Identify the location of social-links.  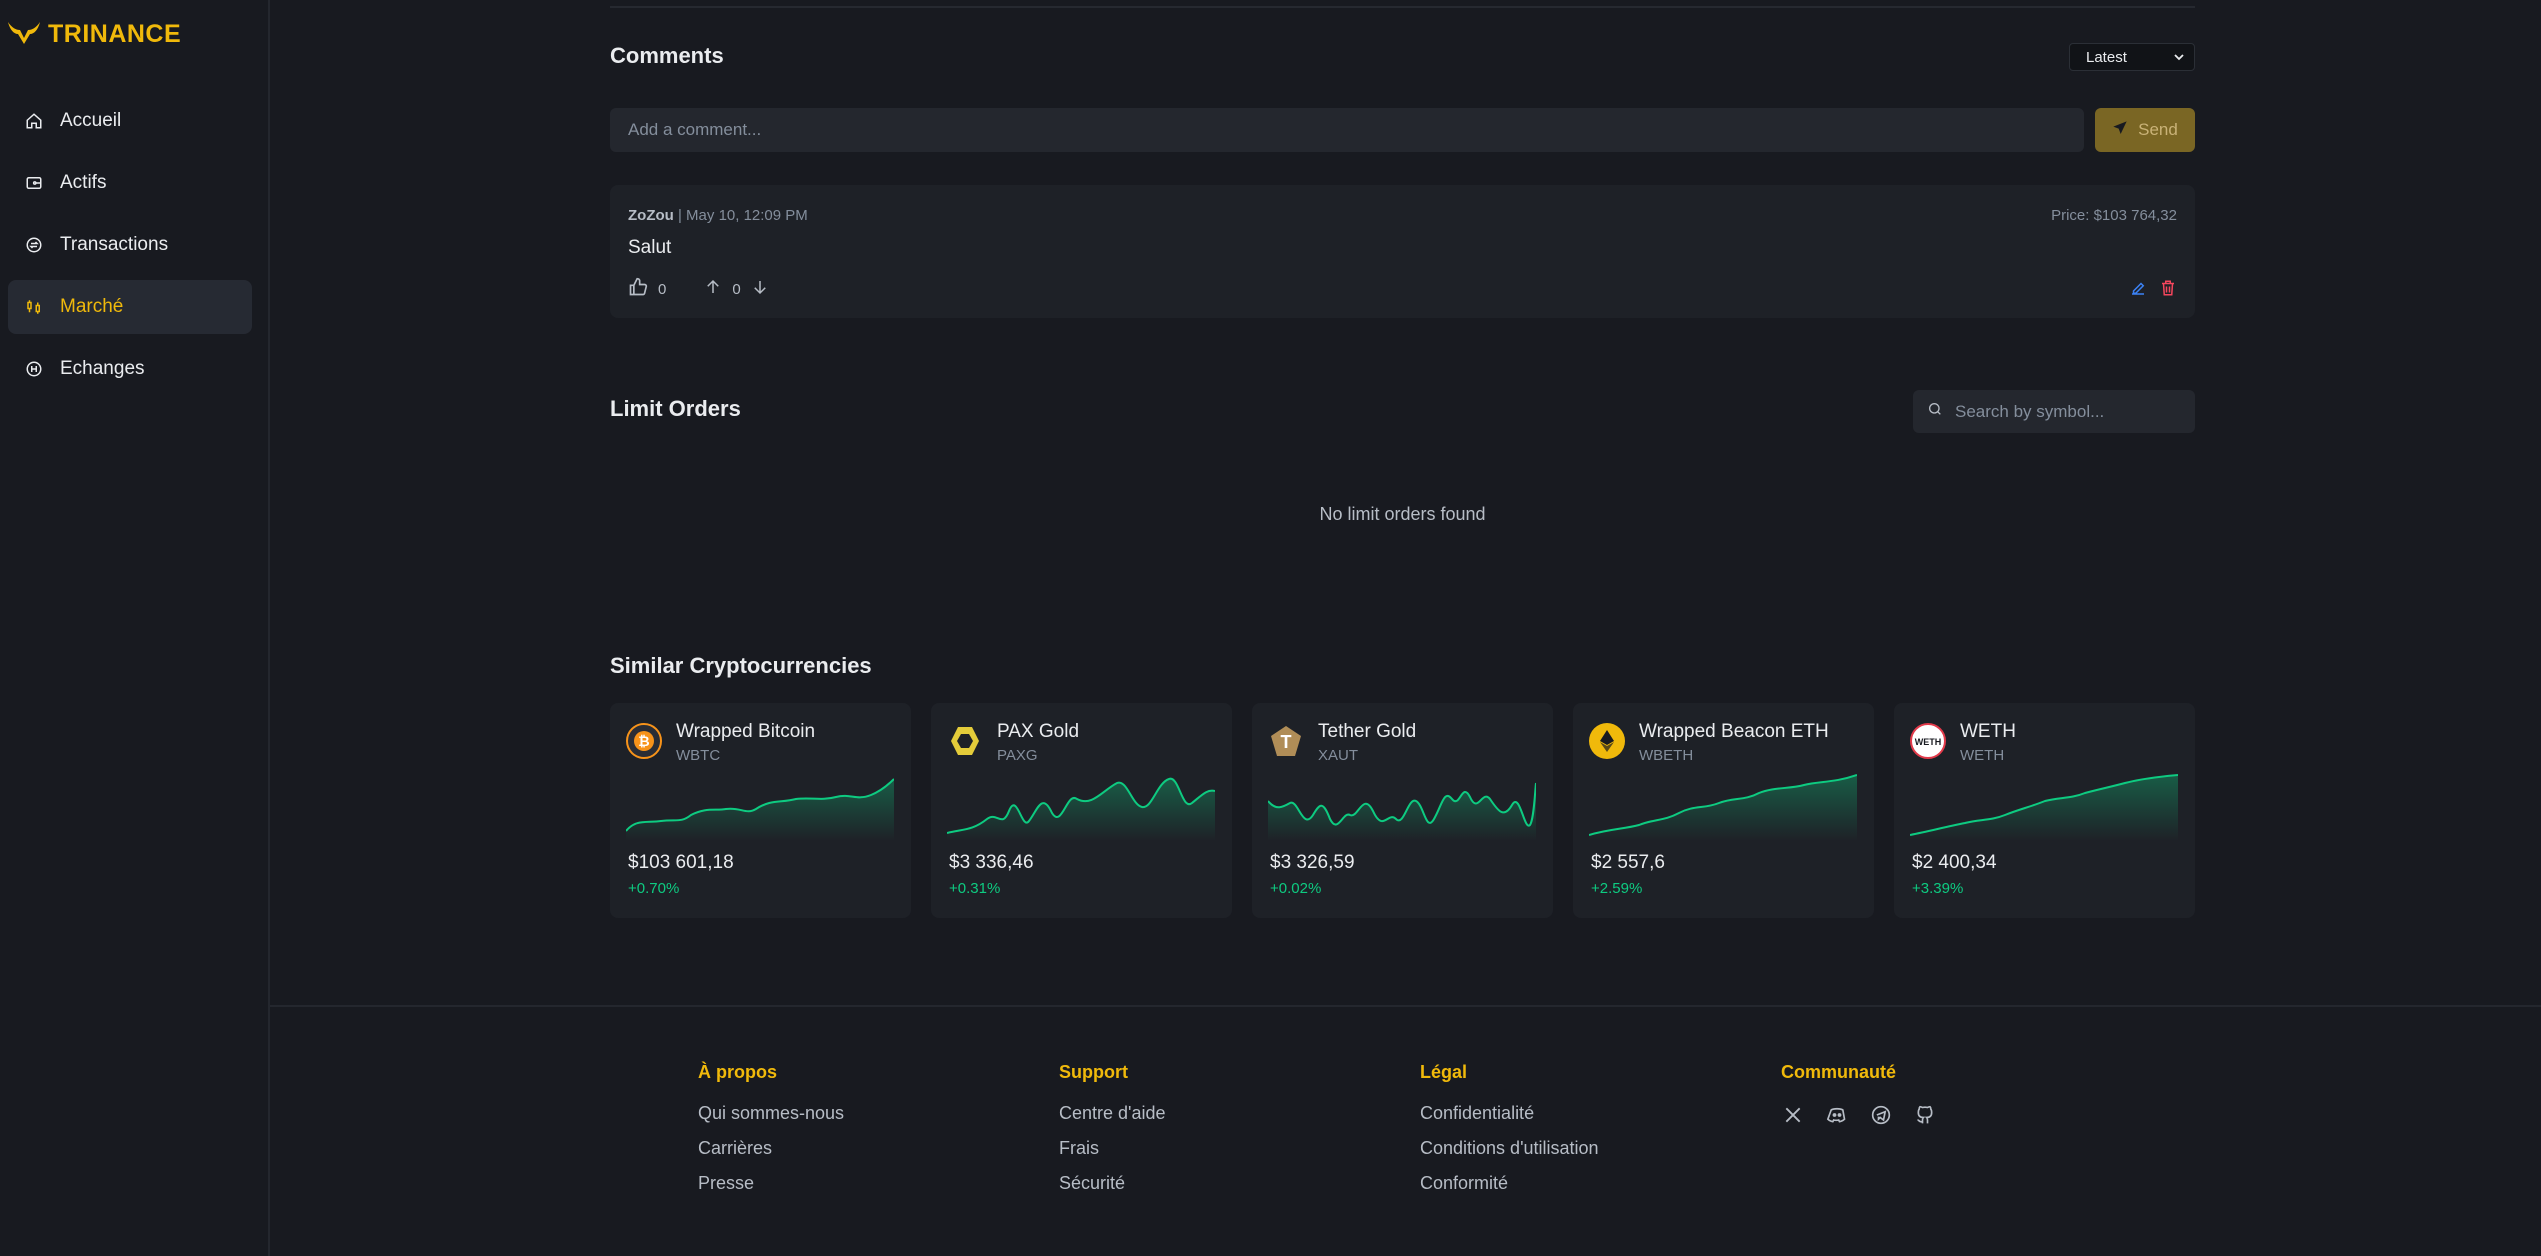
(1859, 1115).